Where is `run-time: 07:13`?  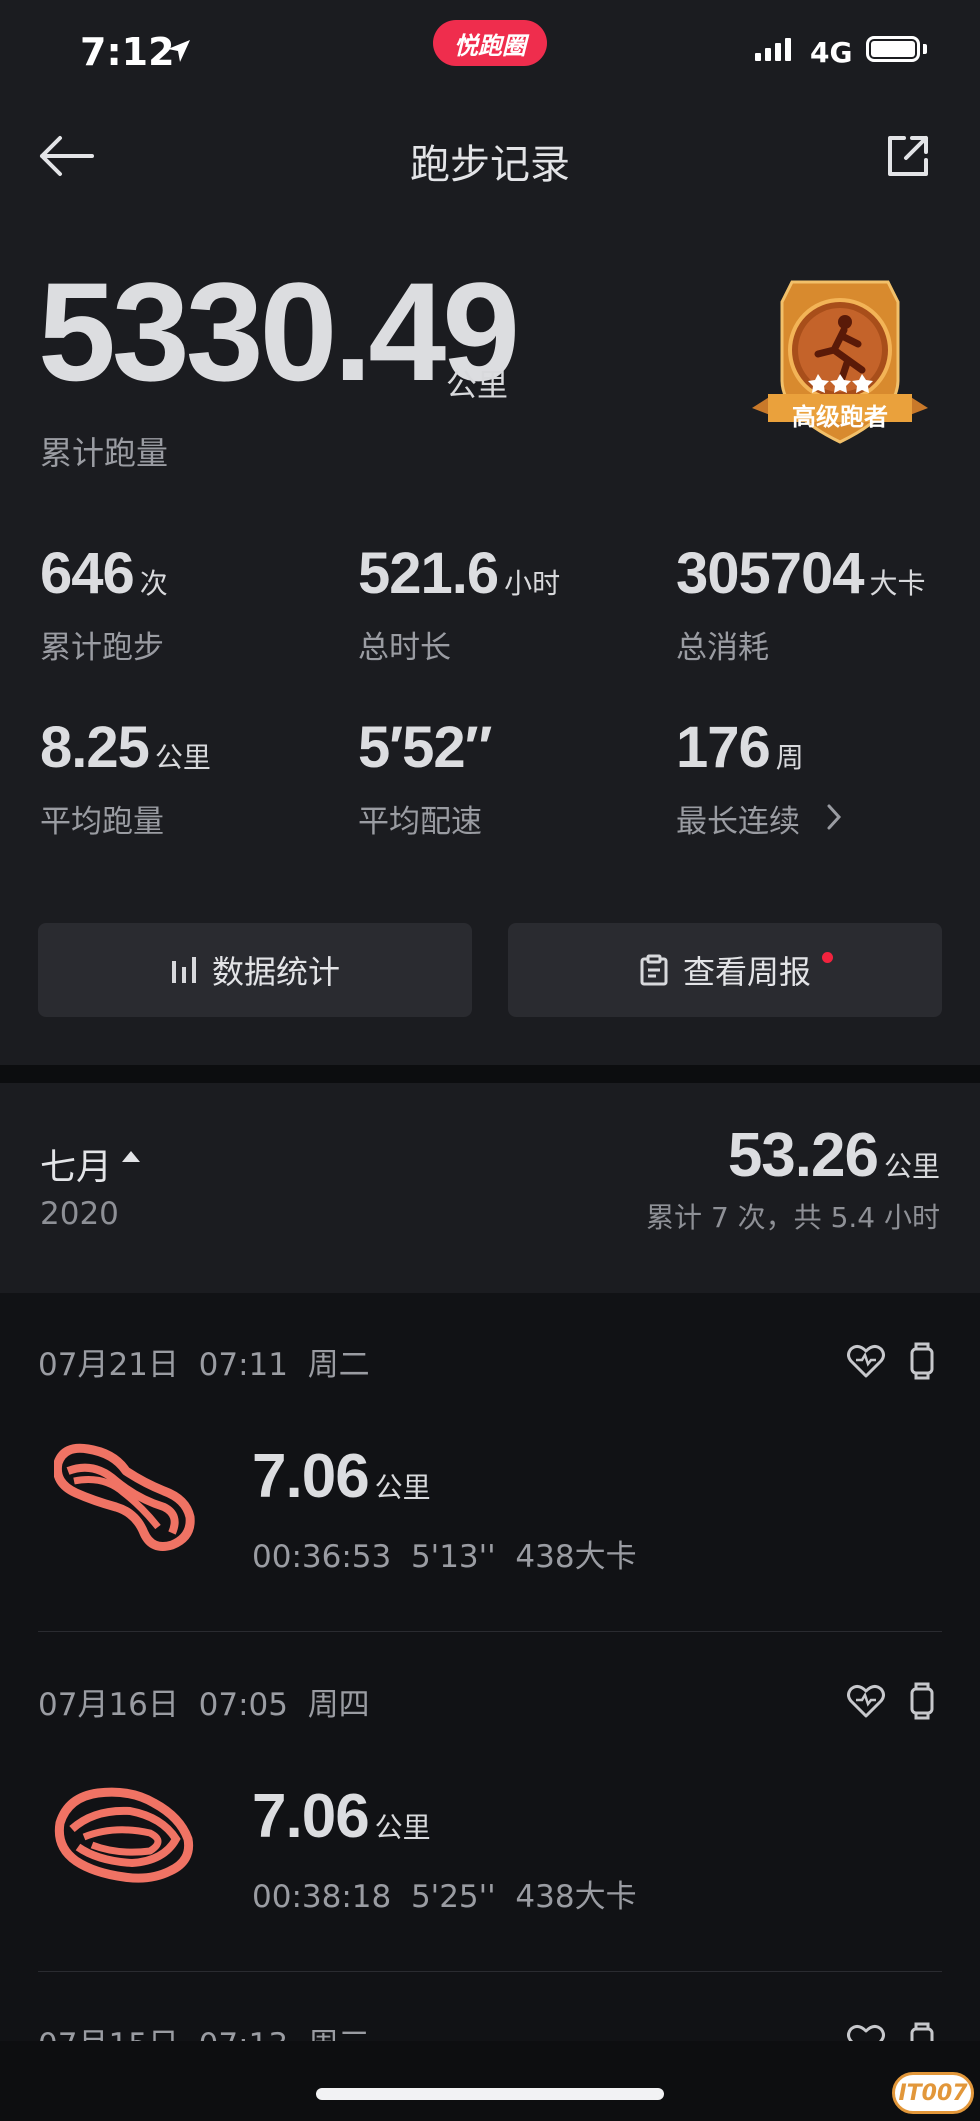
run-time: 07:13 is located at coordinates (243, 2034).